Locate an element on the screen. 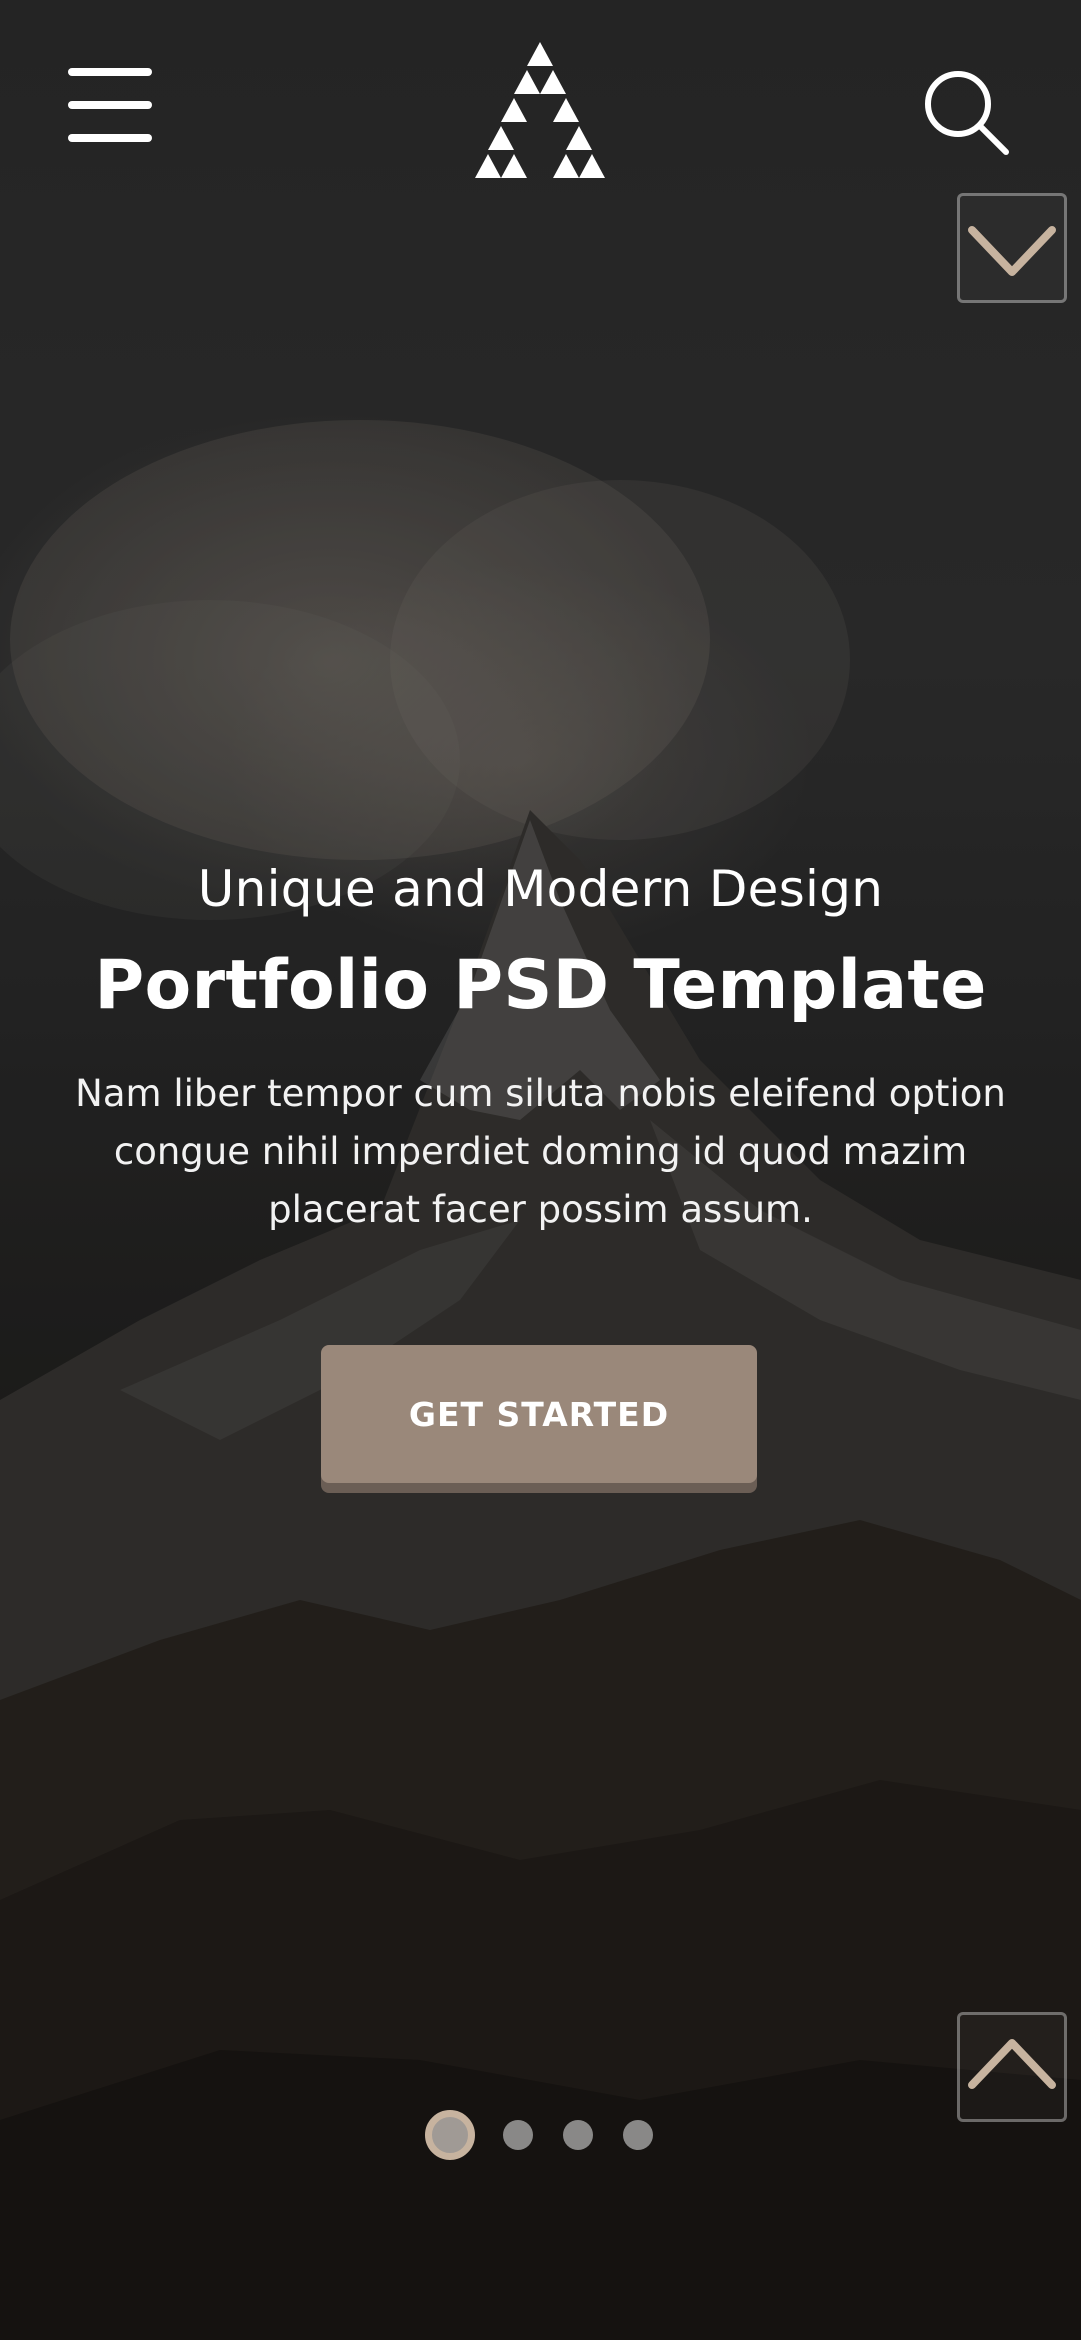 The image size is (1081, 2340). get-started-button: GET STARTED is located at coordinates (539, 1414).